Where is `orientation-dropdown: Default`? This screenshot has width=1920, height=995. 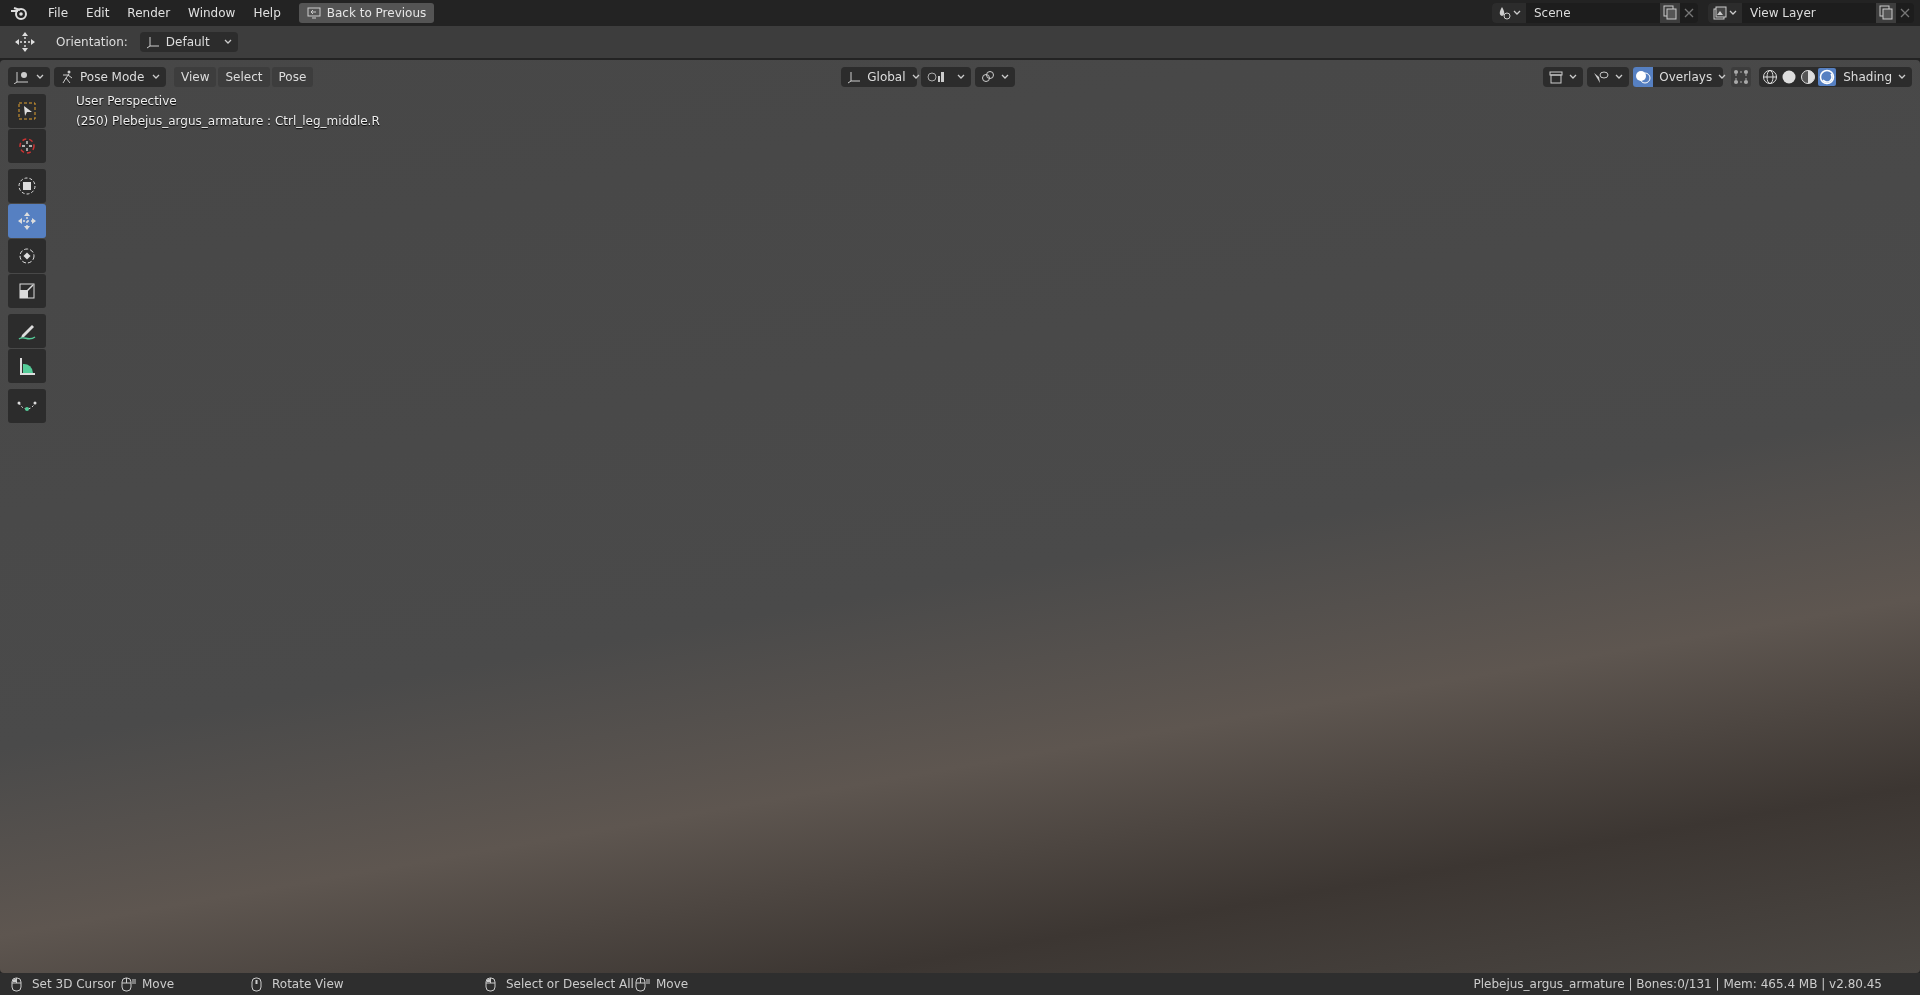
orientation-dropdown: Default is located at coordinates (188, 42).